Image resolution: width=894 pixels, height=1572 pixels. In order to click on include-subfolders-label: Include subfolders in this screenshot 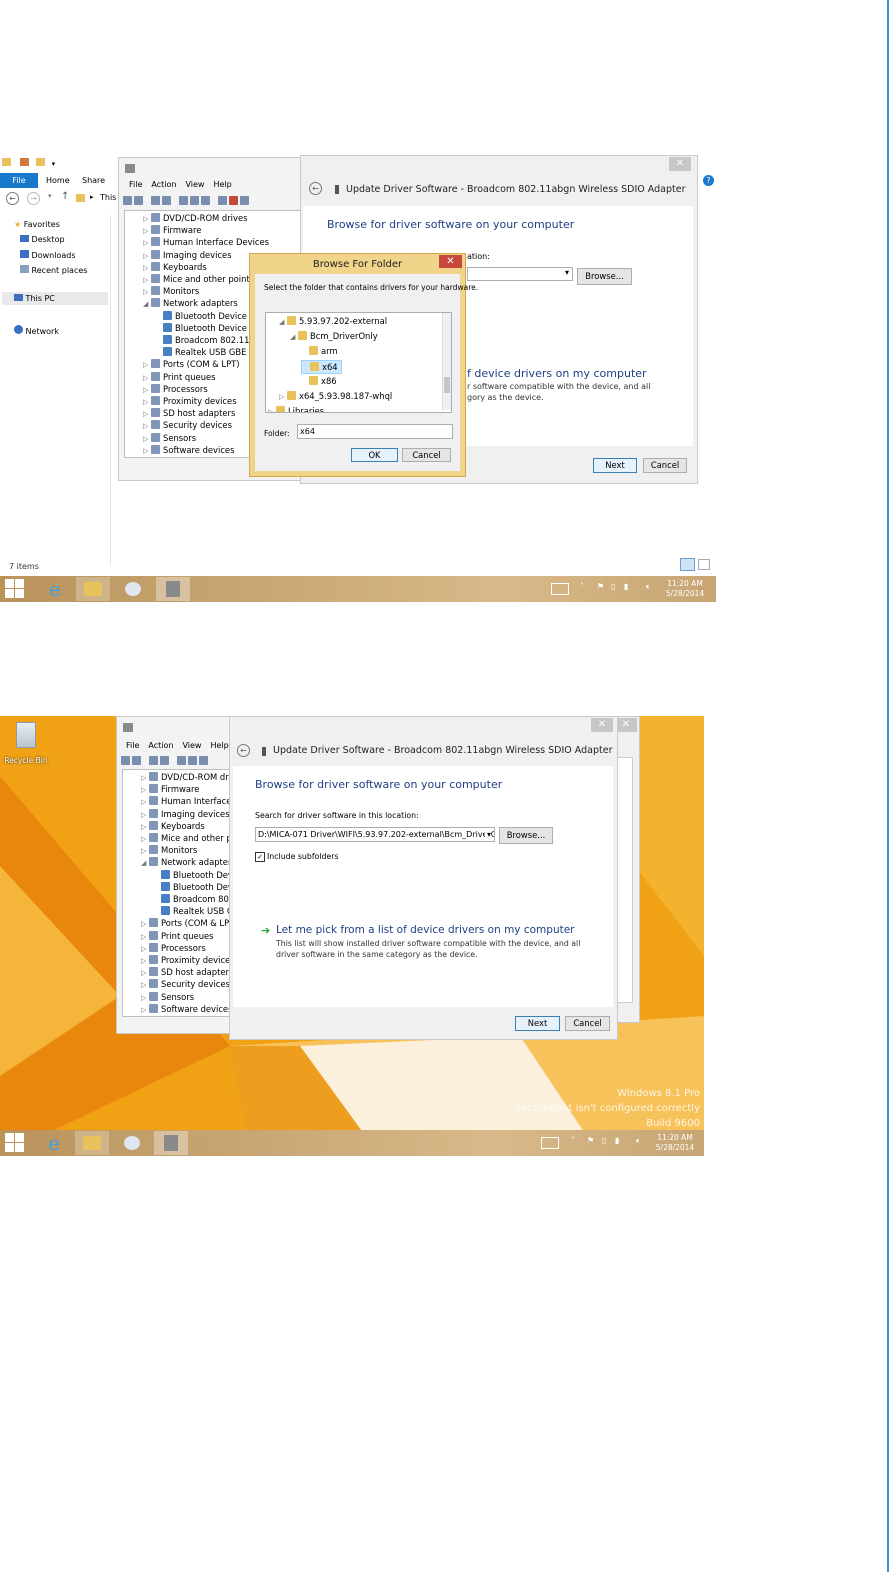, I will do `click(303, 856)`.